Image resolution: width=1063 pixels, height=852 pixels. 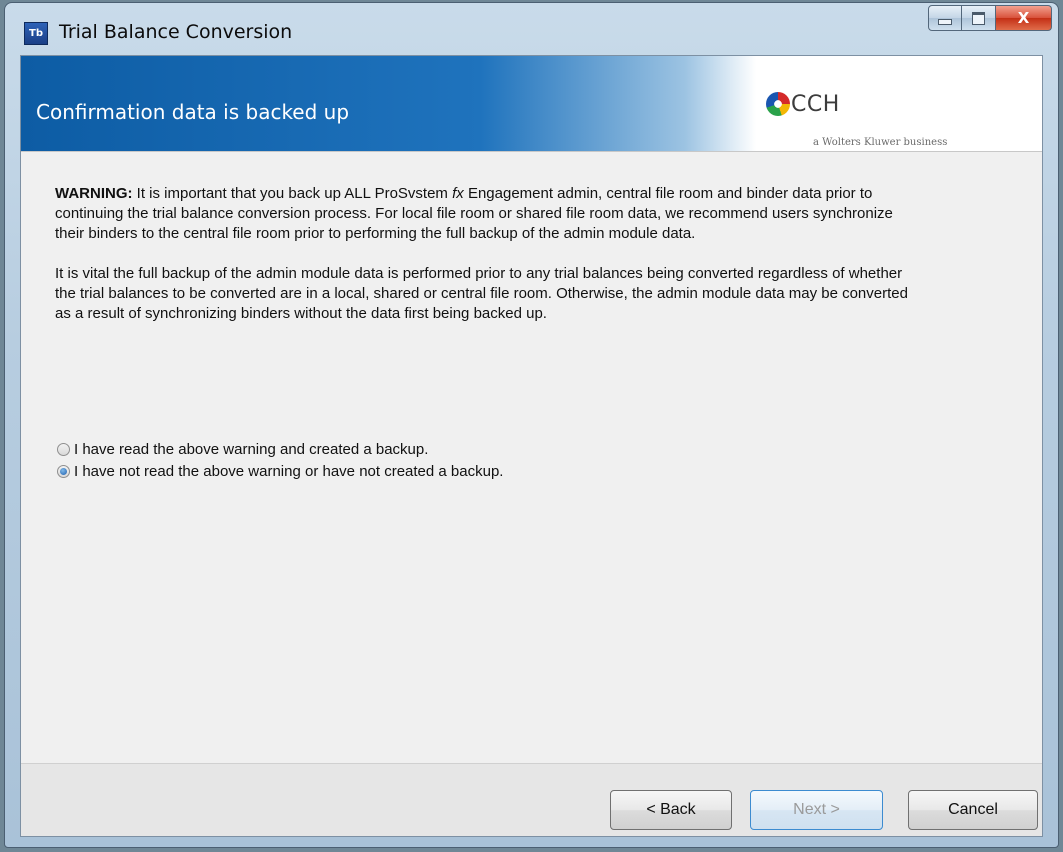 I want to click on maximize-button, so click(x=979, y=18).